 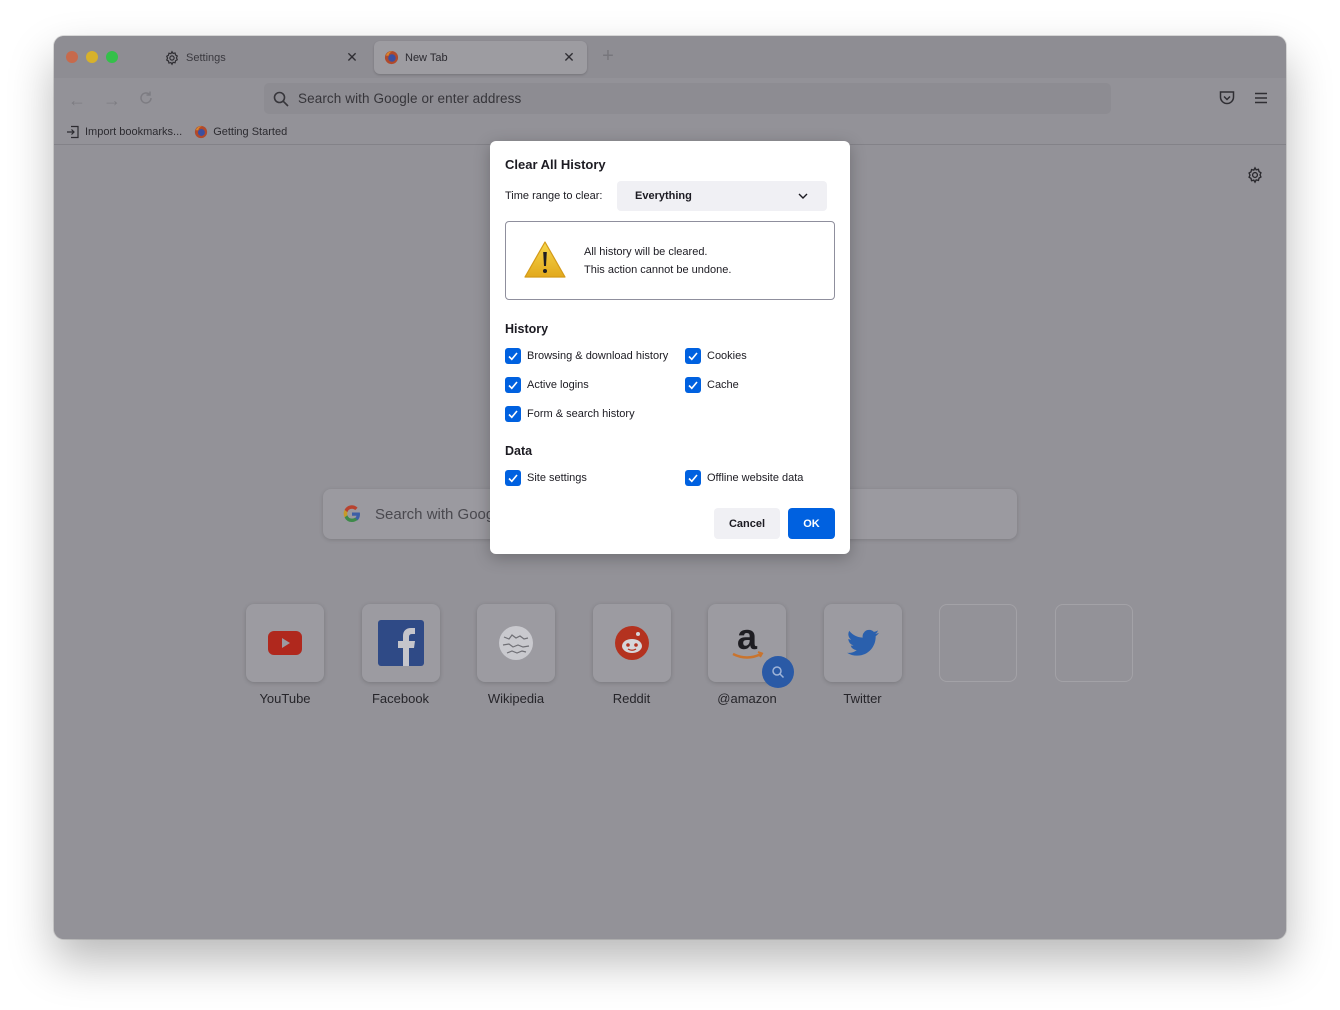 I want to click on bookmark-label: Getting Started, so click(x=250, y=132).